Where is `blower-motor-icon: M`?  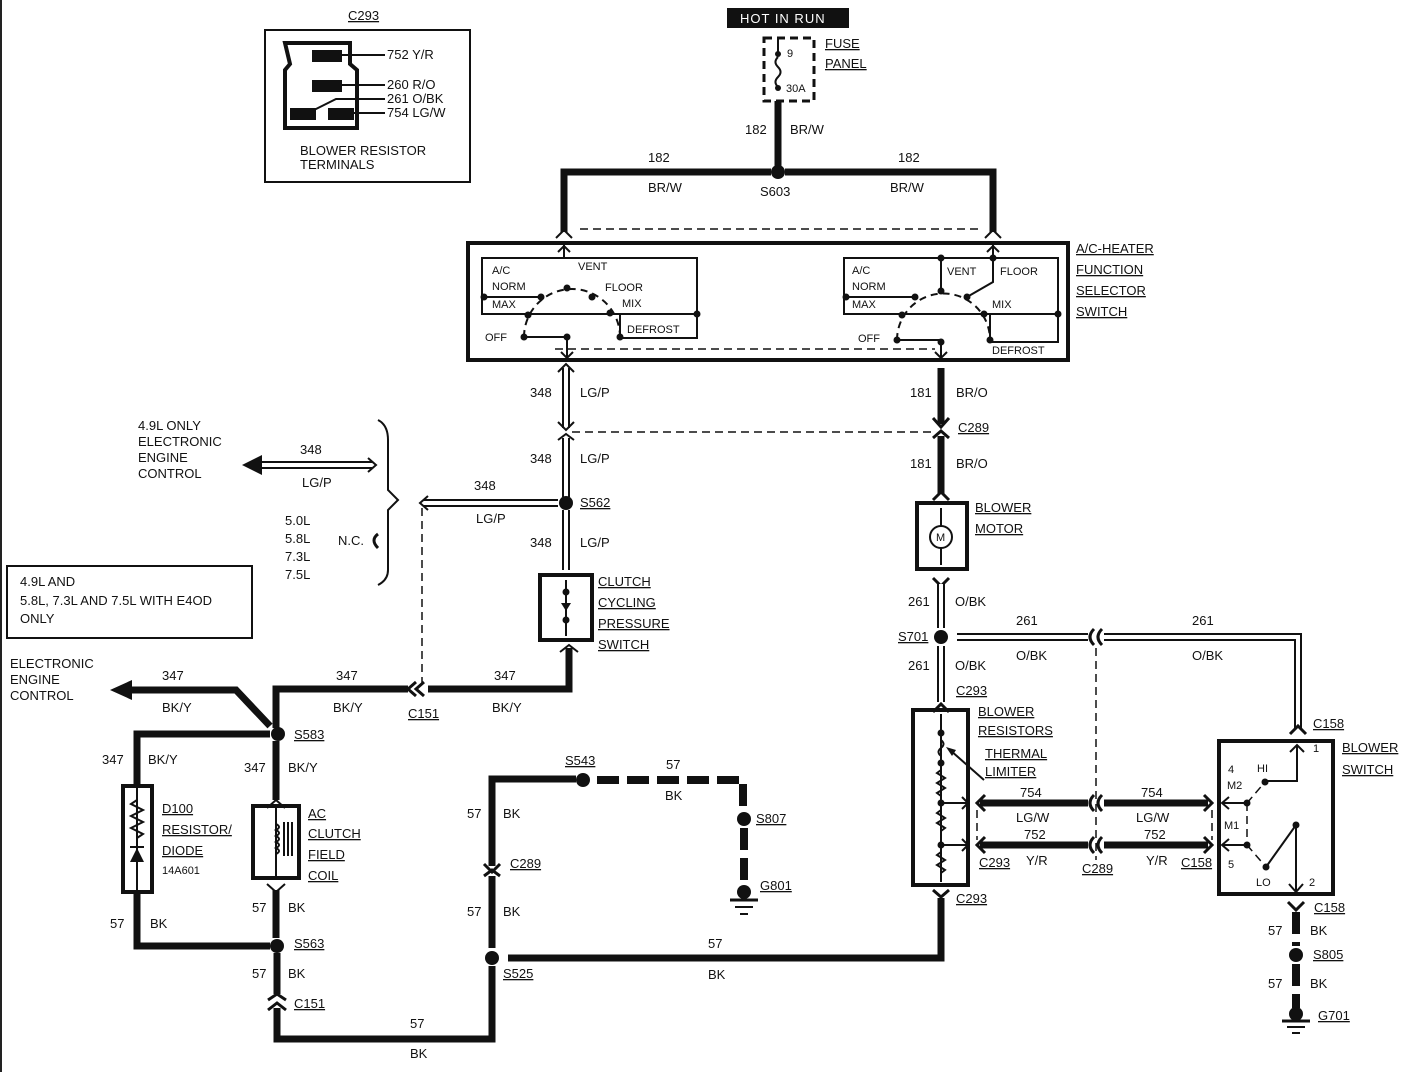 blower-motor-icon: M is located at coordinates (942, 536).